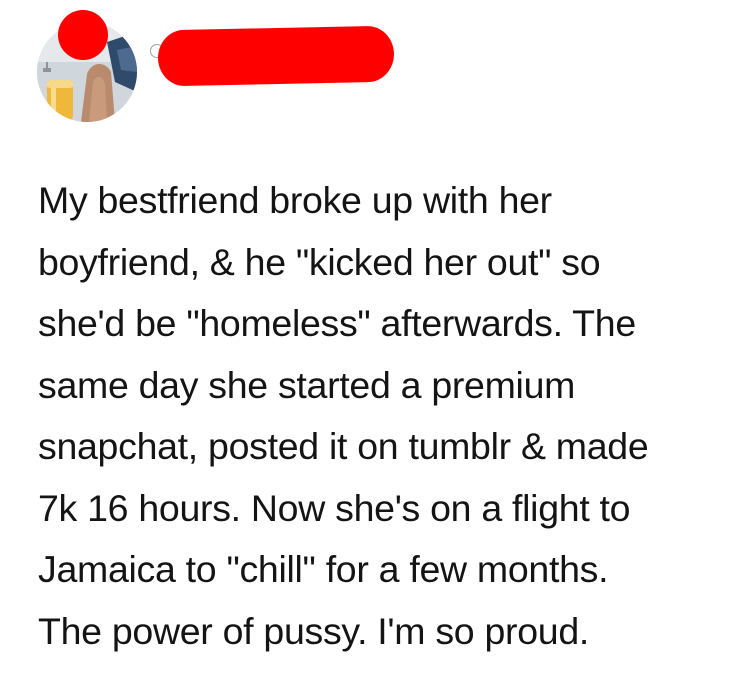 This screenshot has height=688, width=750. What do you see at coordinates (295, 200) in the screenshot?
I see `post-text-line: My bestfriend broke up with her` at bounding box center [295, 200].